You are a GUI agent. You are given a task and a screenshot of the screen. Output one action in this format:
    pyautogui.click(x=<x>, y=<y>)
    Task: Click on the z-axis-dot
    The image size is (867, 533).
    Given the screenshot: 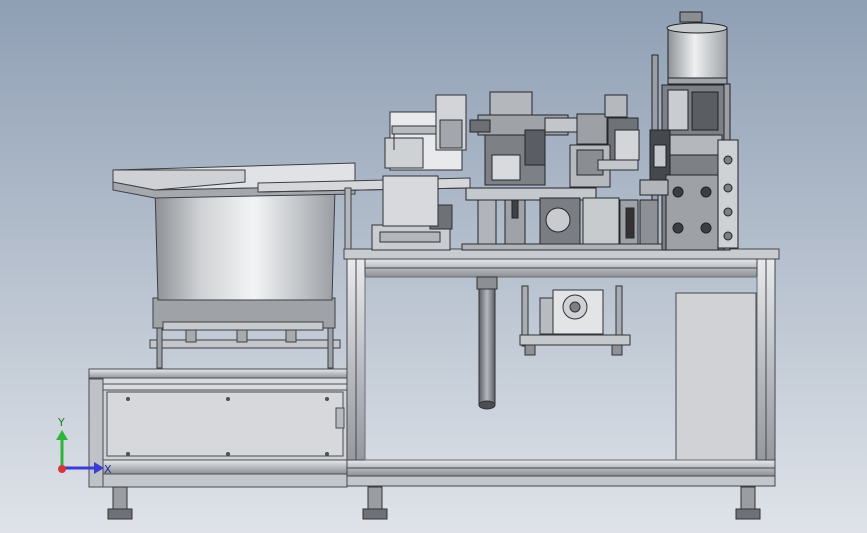 What is the action you would take?
    pyautogui.click(x=62, y=469)
    